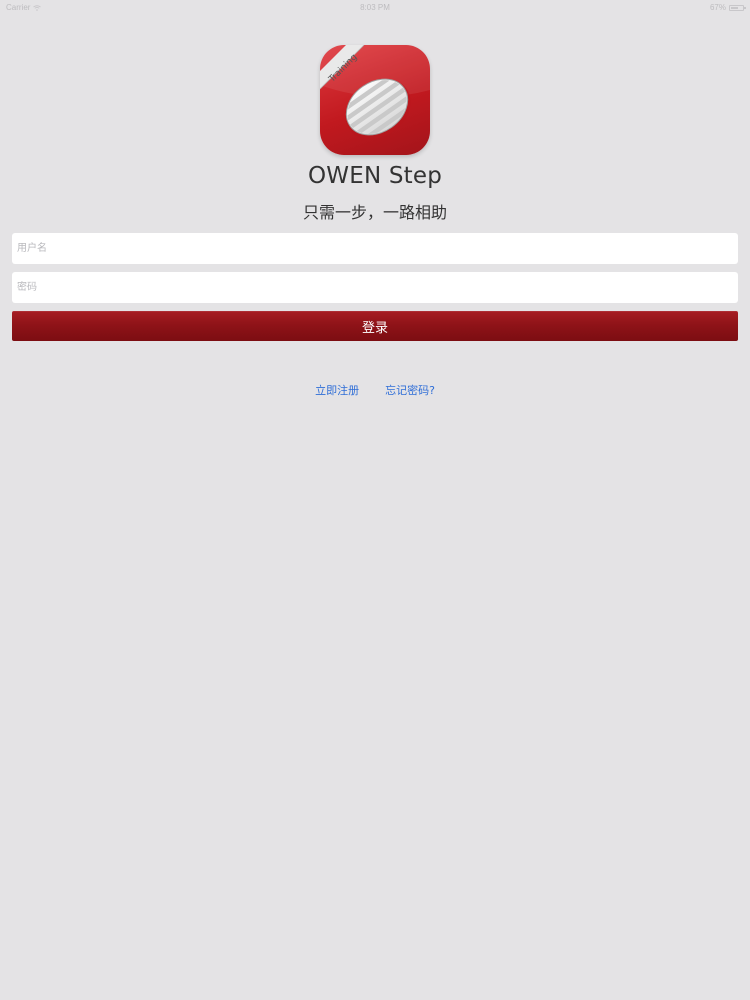  I want to click on app-logo: Training, so click(375, 100).